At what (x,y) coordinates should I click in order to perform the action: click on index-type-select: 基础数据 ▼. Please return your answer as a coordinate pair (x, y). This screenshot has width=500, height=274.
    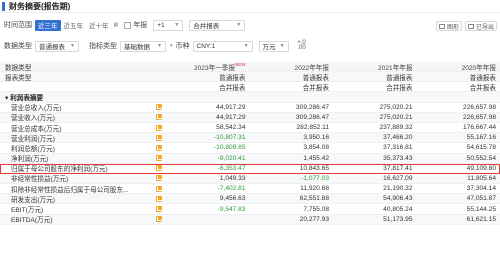
    Looking at the image, I should click on (143, 46).